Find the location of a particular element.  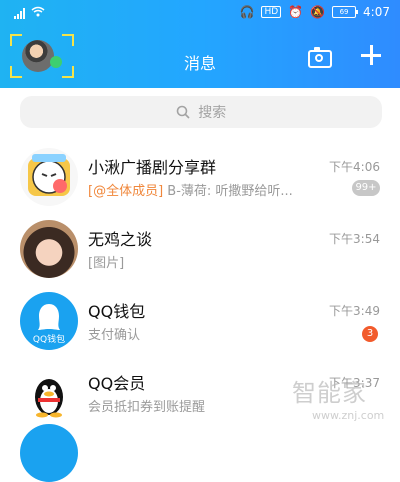

search-placeholder: 搜索 is located at coordinates (212, 113).